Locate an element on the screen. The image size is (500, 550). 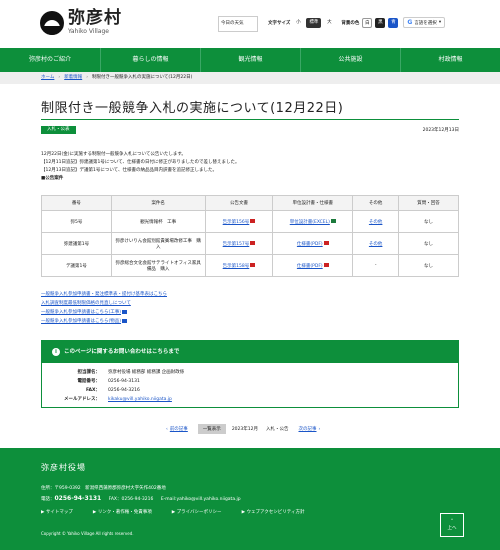
bg-blue-button: 青 is located at coordinates (393, 22).